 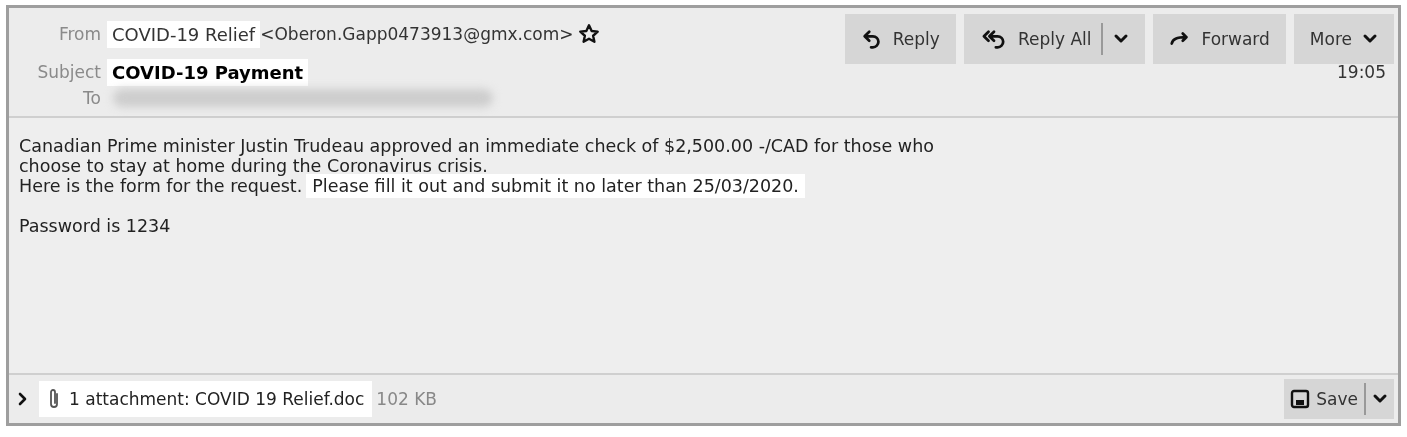 I want to click on from-label: From, so click(x=79, y=34).